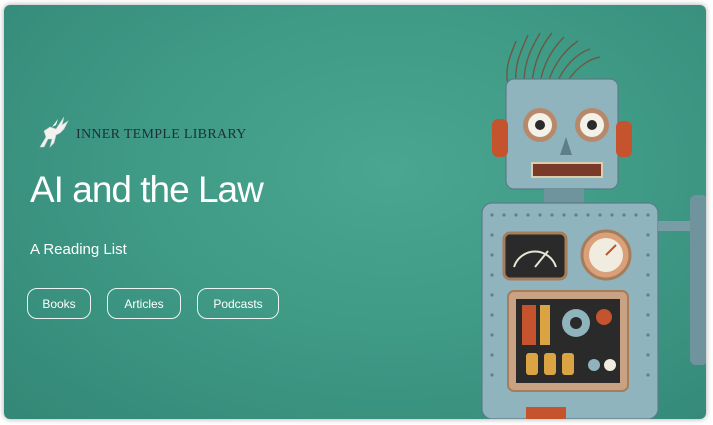 This screenshot has width=713, height=425. Describe the element at coordinates (624, 139) in the screenshot. I see `robot-right-ear` at that location.